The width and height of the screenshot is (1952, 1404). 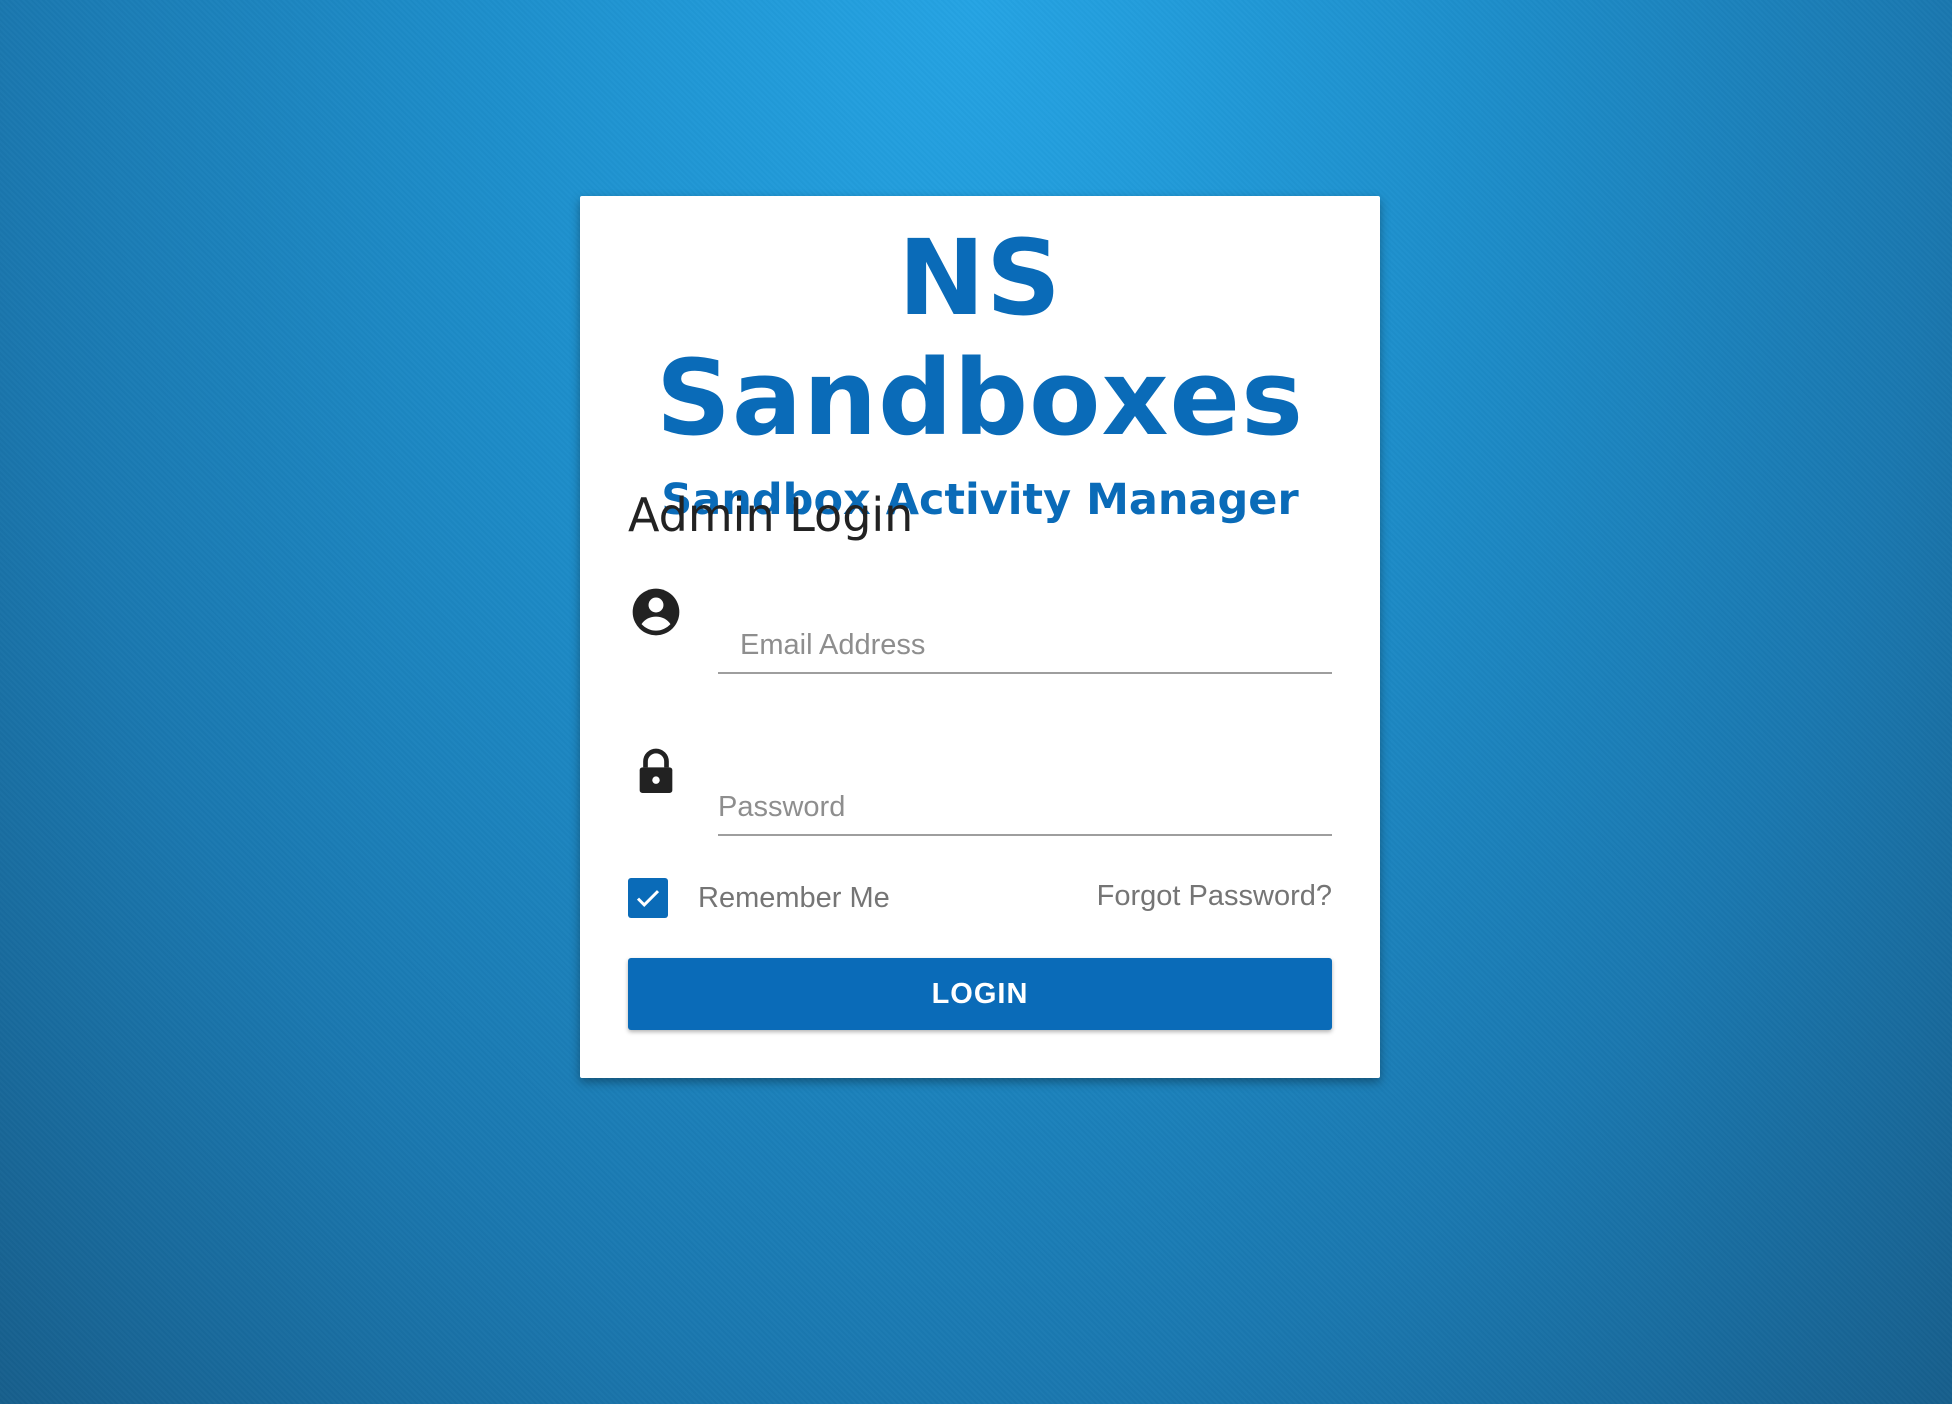 What do you see at coordinates (1214, 896) in the screenshot?
I see `forgot-password-link: Forgot Password?` at bounding box center [1214, 896].